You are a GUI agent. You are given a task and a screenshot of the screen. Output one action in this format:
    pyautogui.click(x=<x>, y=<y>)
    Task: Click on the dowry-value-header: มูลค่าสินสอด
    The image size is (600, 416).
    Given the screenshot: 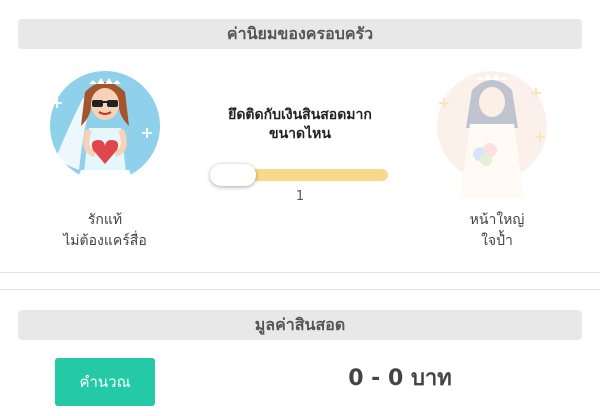 What is the action you would take?
    pyautogui.click(x=300, y=325)
    